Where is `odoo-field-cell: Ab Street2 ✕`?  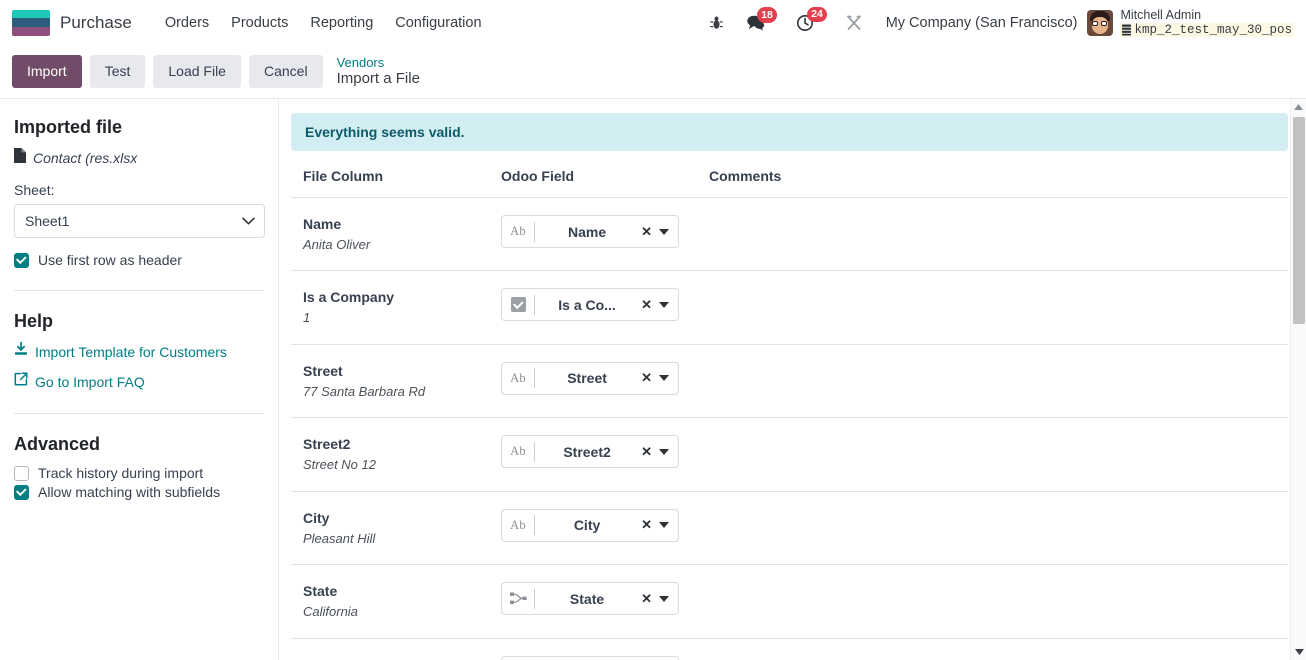
odoo-field-cell: Ab Street2 ✕ is located at coordinates (605, 454).